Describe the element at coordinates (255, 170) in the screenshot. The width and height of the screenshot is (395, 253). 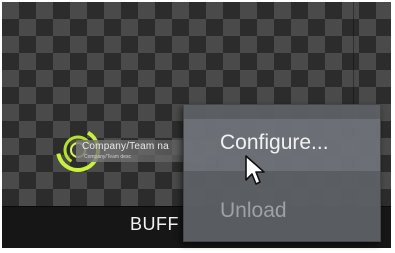
I see `mouse-pointer-icon` at that location.